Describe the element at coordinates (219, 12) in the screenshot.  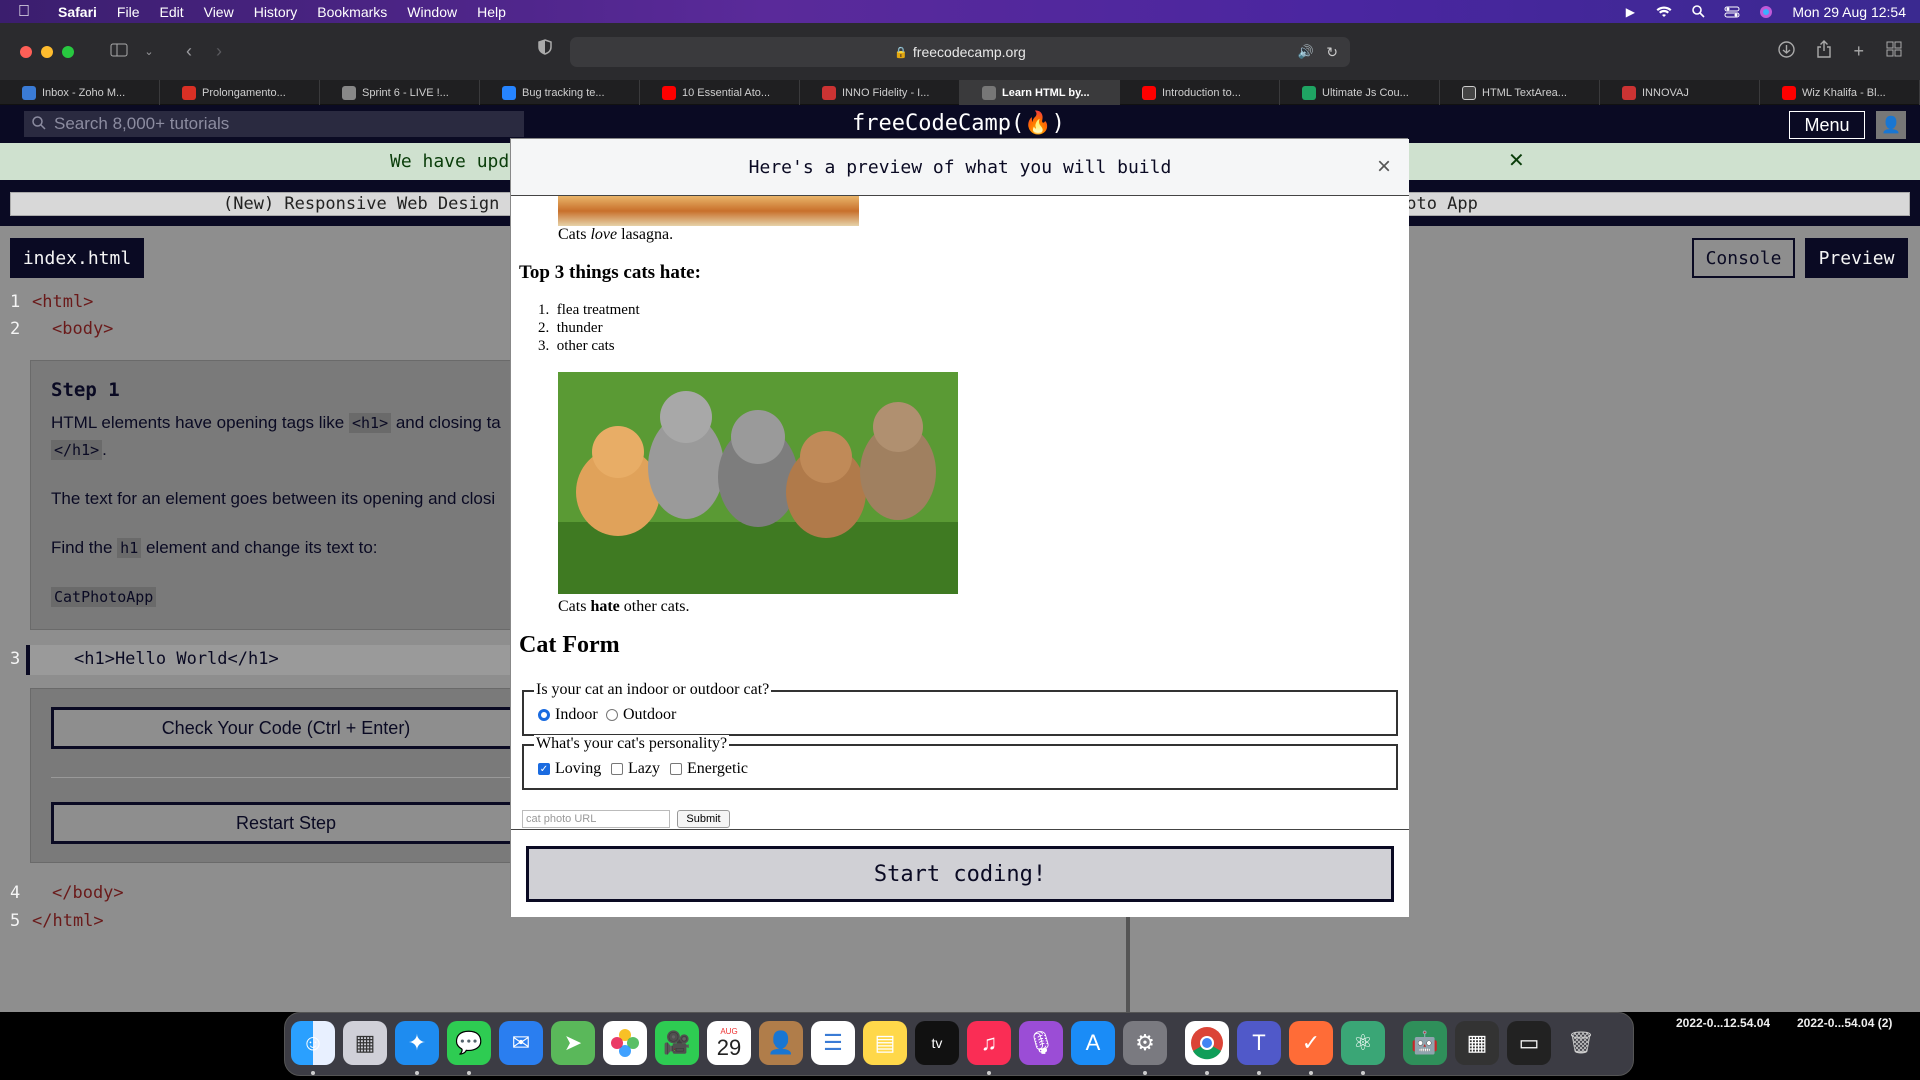
I see `menu-view: View` at that location.